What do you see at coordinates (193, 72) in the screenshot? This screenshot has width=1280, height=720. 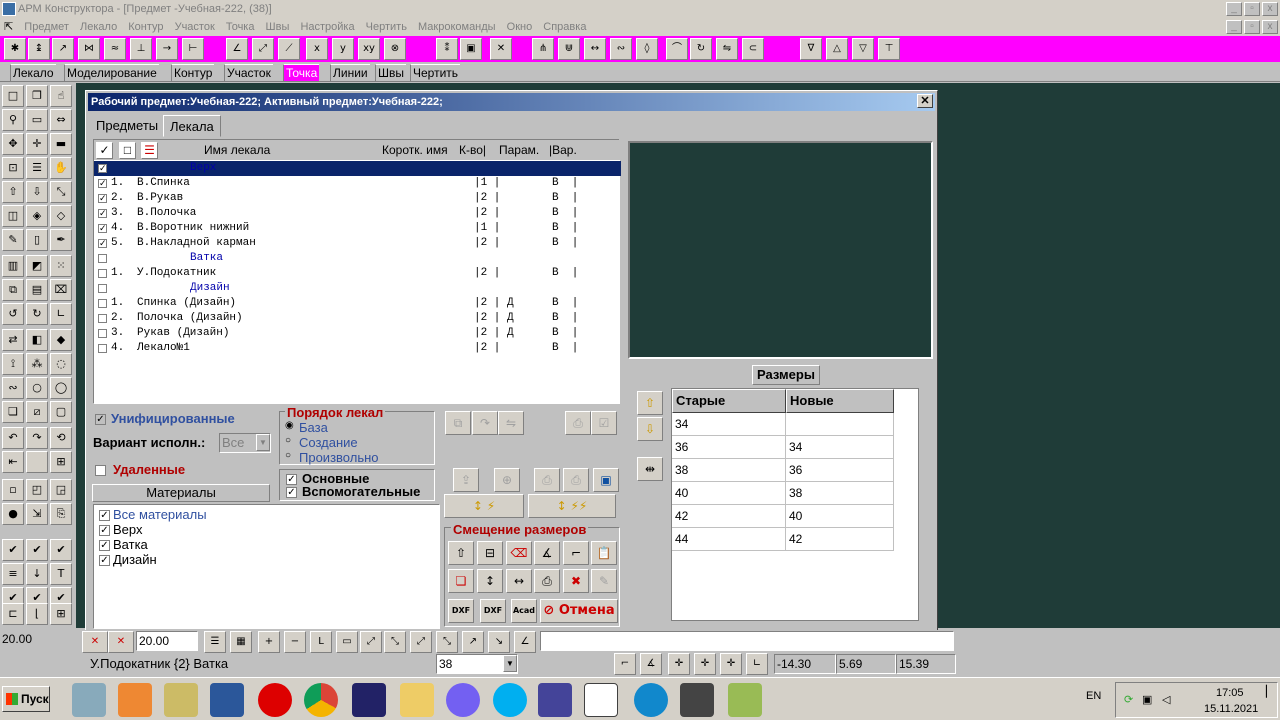 I see `mode-tab-kontur: Контур` at bounding box center [193, 72].